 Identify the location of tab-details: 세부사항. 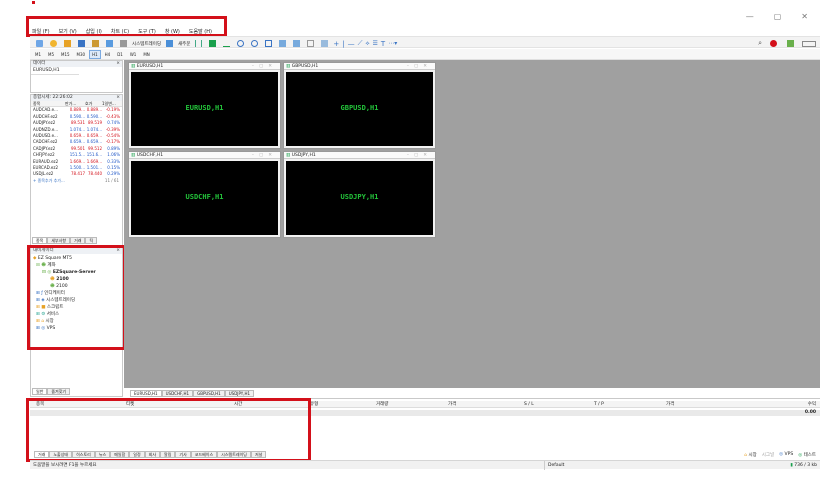
(59, 240).